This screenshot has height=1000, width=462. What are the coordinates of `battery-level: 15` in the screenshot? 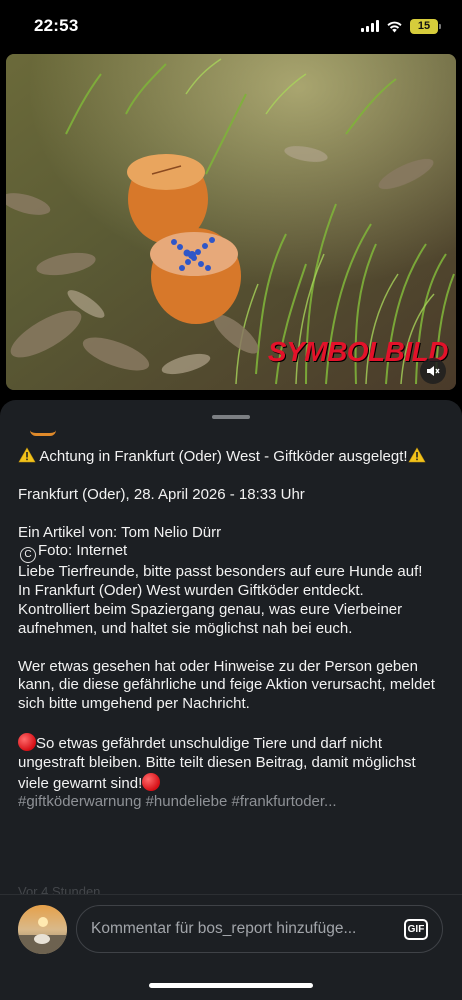 It's located at (424, 26).